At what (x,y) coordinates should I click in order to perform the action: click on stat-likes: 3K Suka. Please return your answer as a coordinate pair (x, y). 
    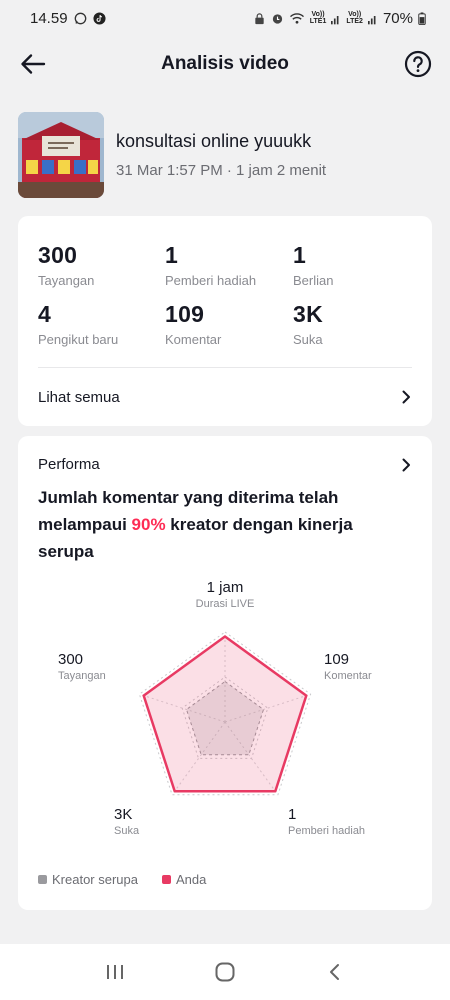
    Looking at the image, I should click on (308, 324).